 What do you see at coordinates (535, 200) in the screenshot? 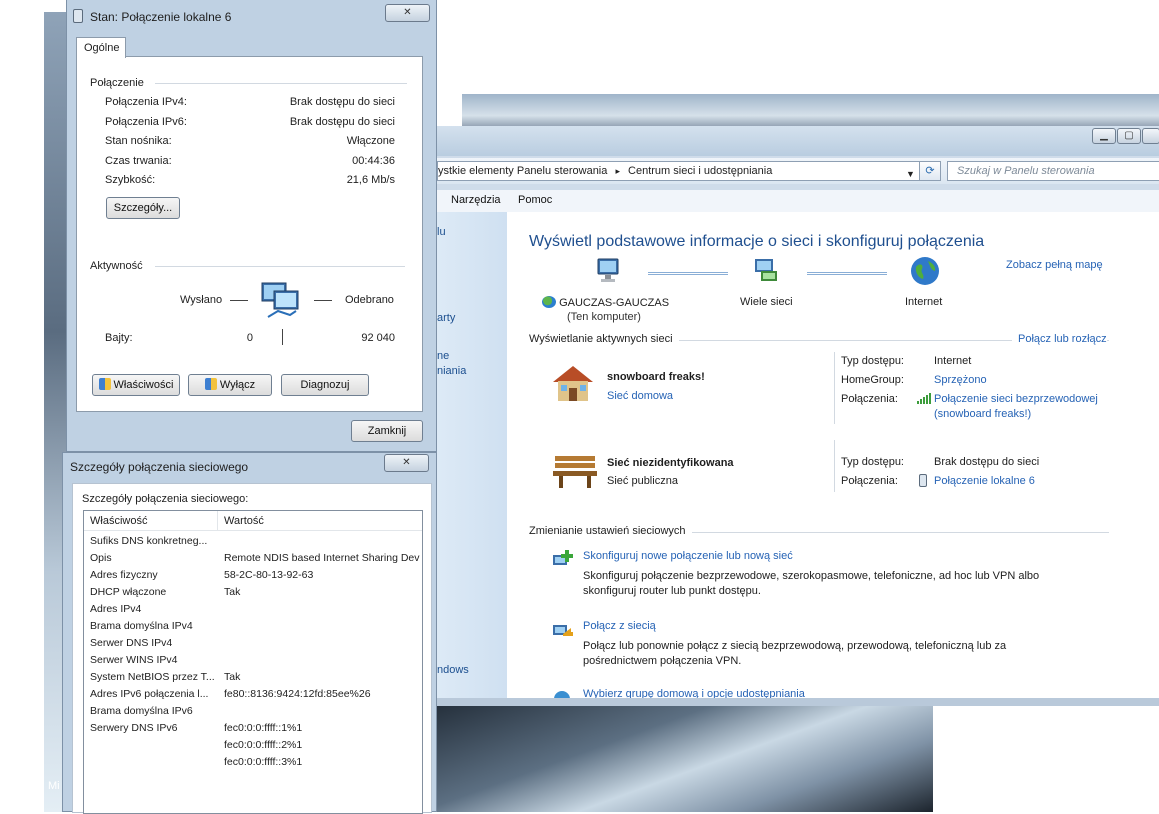
I see `menu-help: Pomoc` at bounding box center [535, 200].